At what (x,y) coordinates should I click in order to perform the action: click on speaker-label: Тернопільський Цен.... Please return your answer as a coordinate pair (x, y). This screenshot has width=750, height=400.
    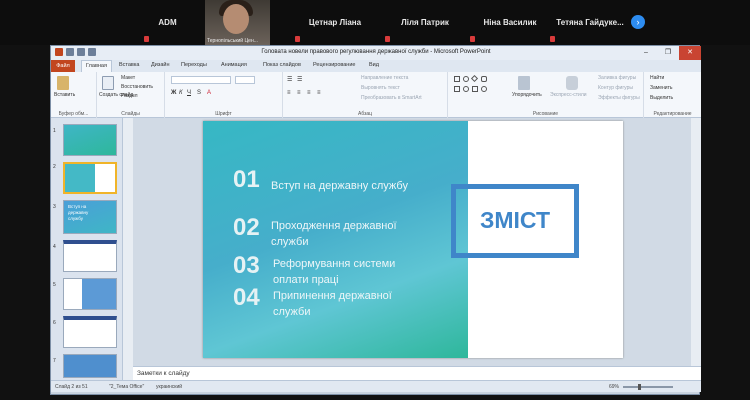
    Looking at the image, I should click on (232, 41).